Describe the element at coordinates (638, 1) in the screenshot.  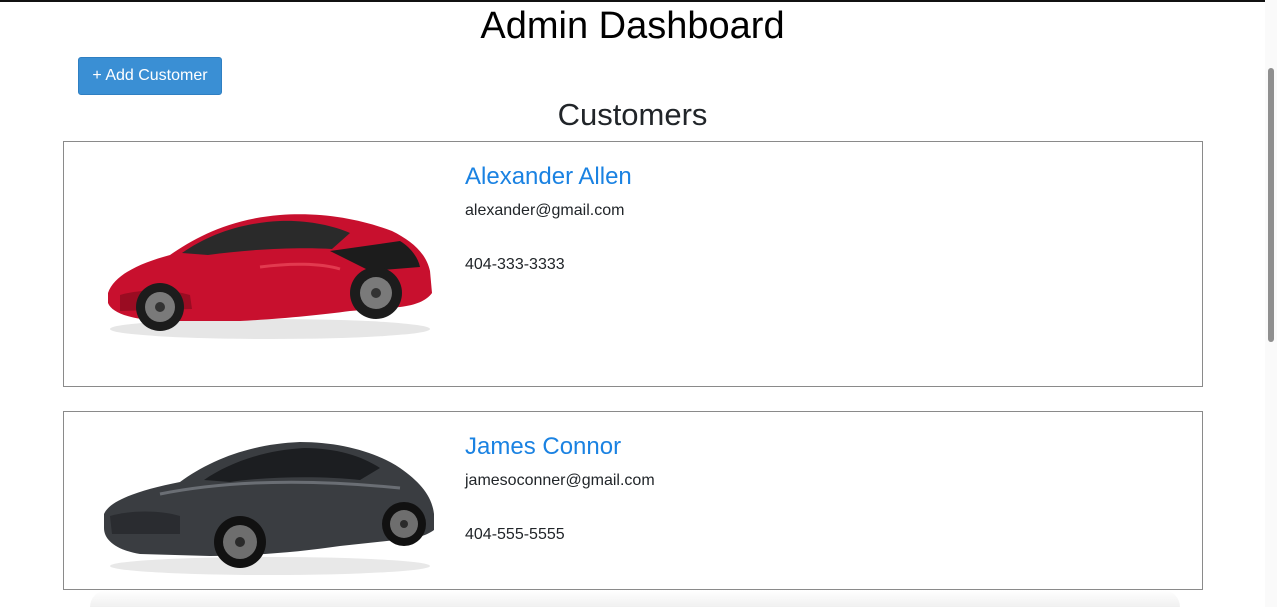
I see `top-border` at that location.